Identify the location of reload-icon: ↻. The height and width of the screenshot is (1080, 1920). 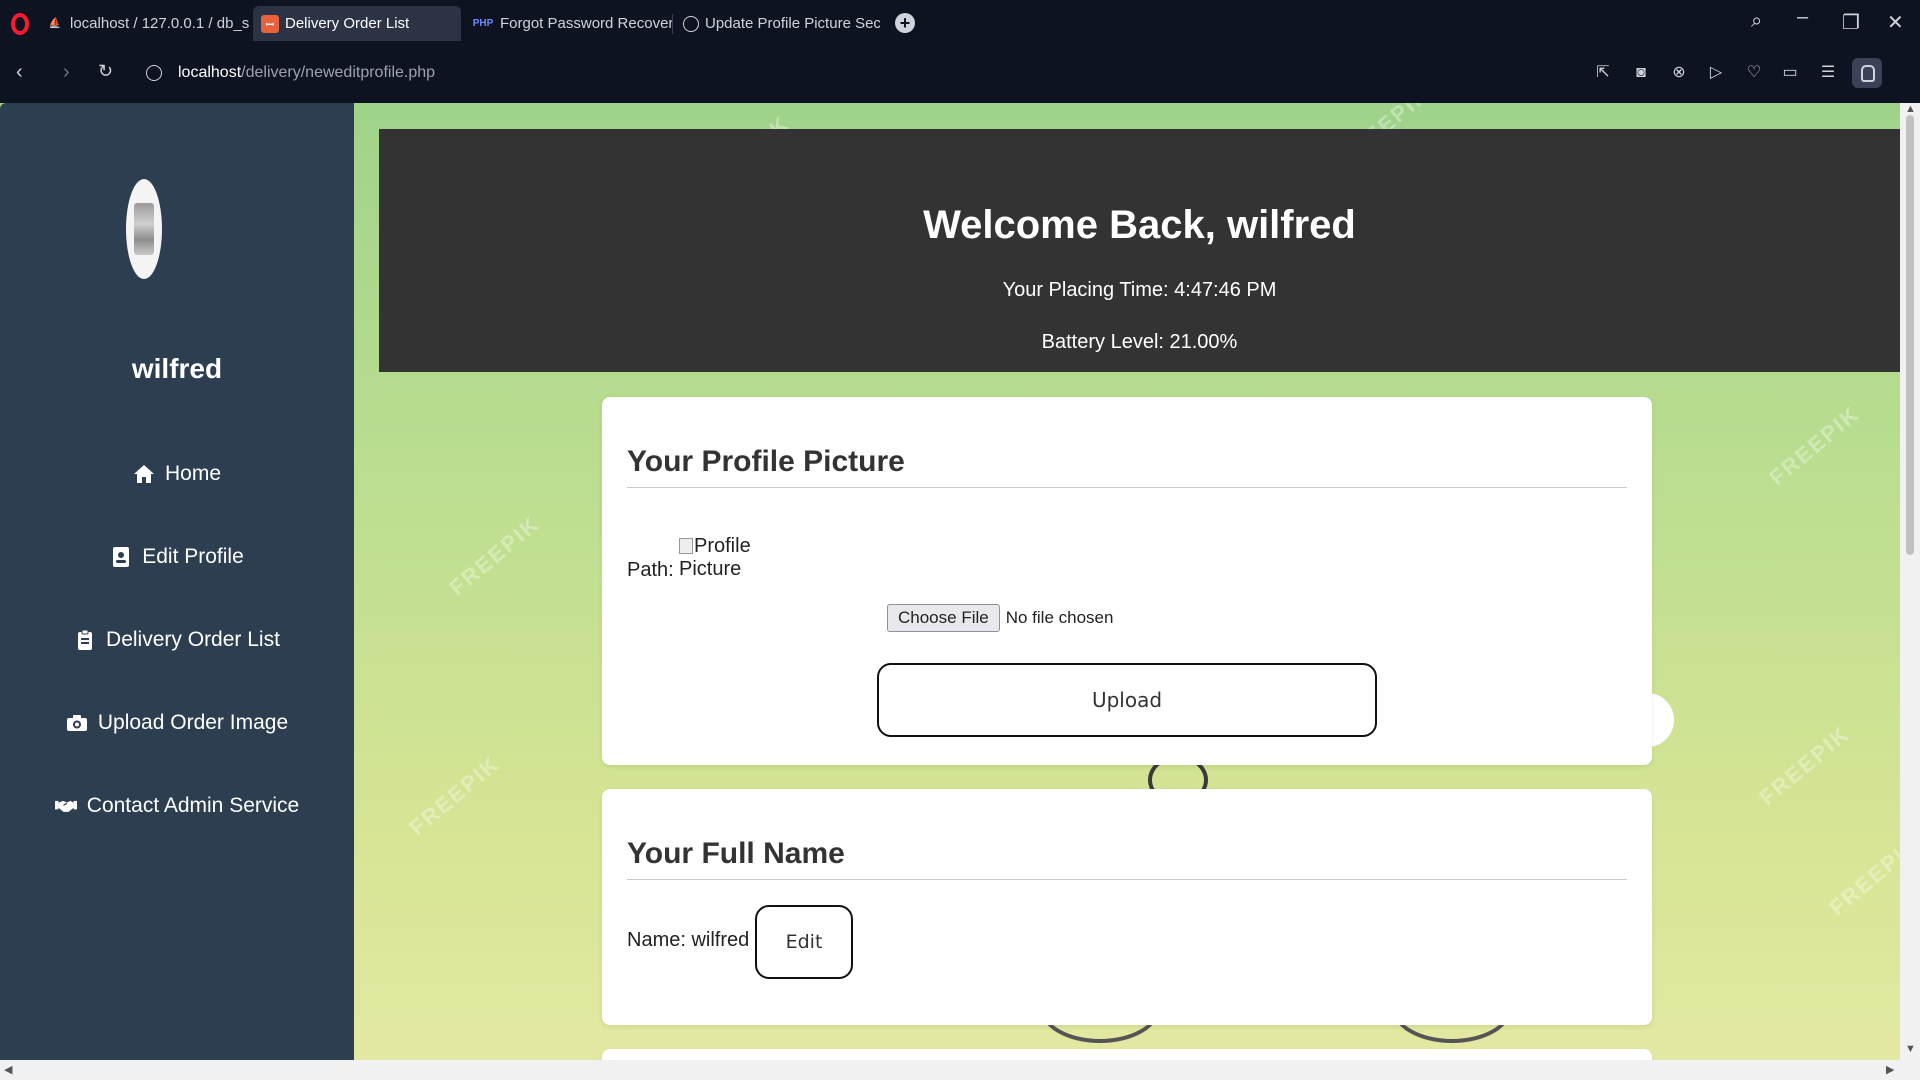
(105, 71).